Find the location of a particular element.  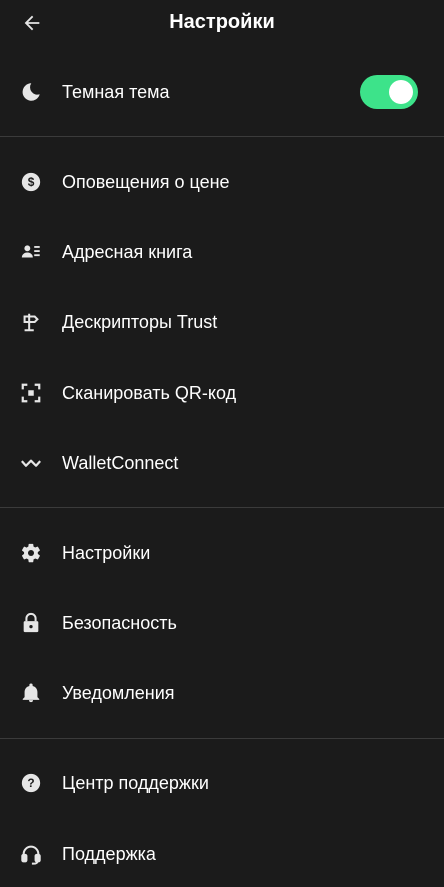

menu-item-label: WalletConnect is located at coordinates (120, 463).